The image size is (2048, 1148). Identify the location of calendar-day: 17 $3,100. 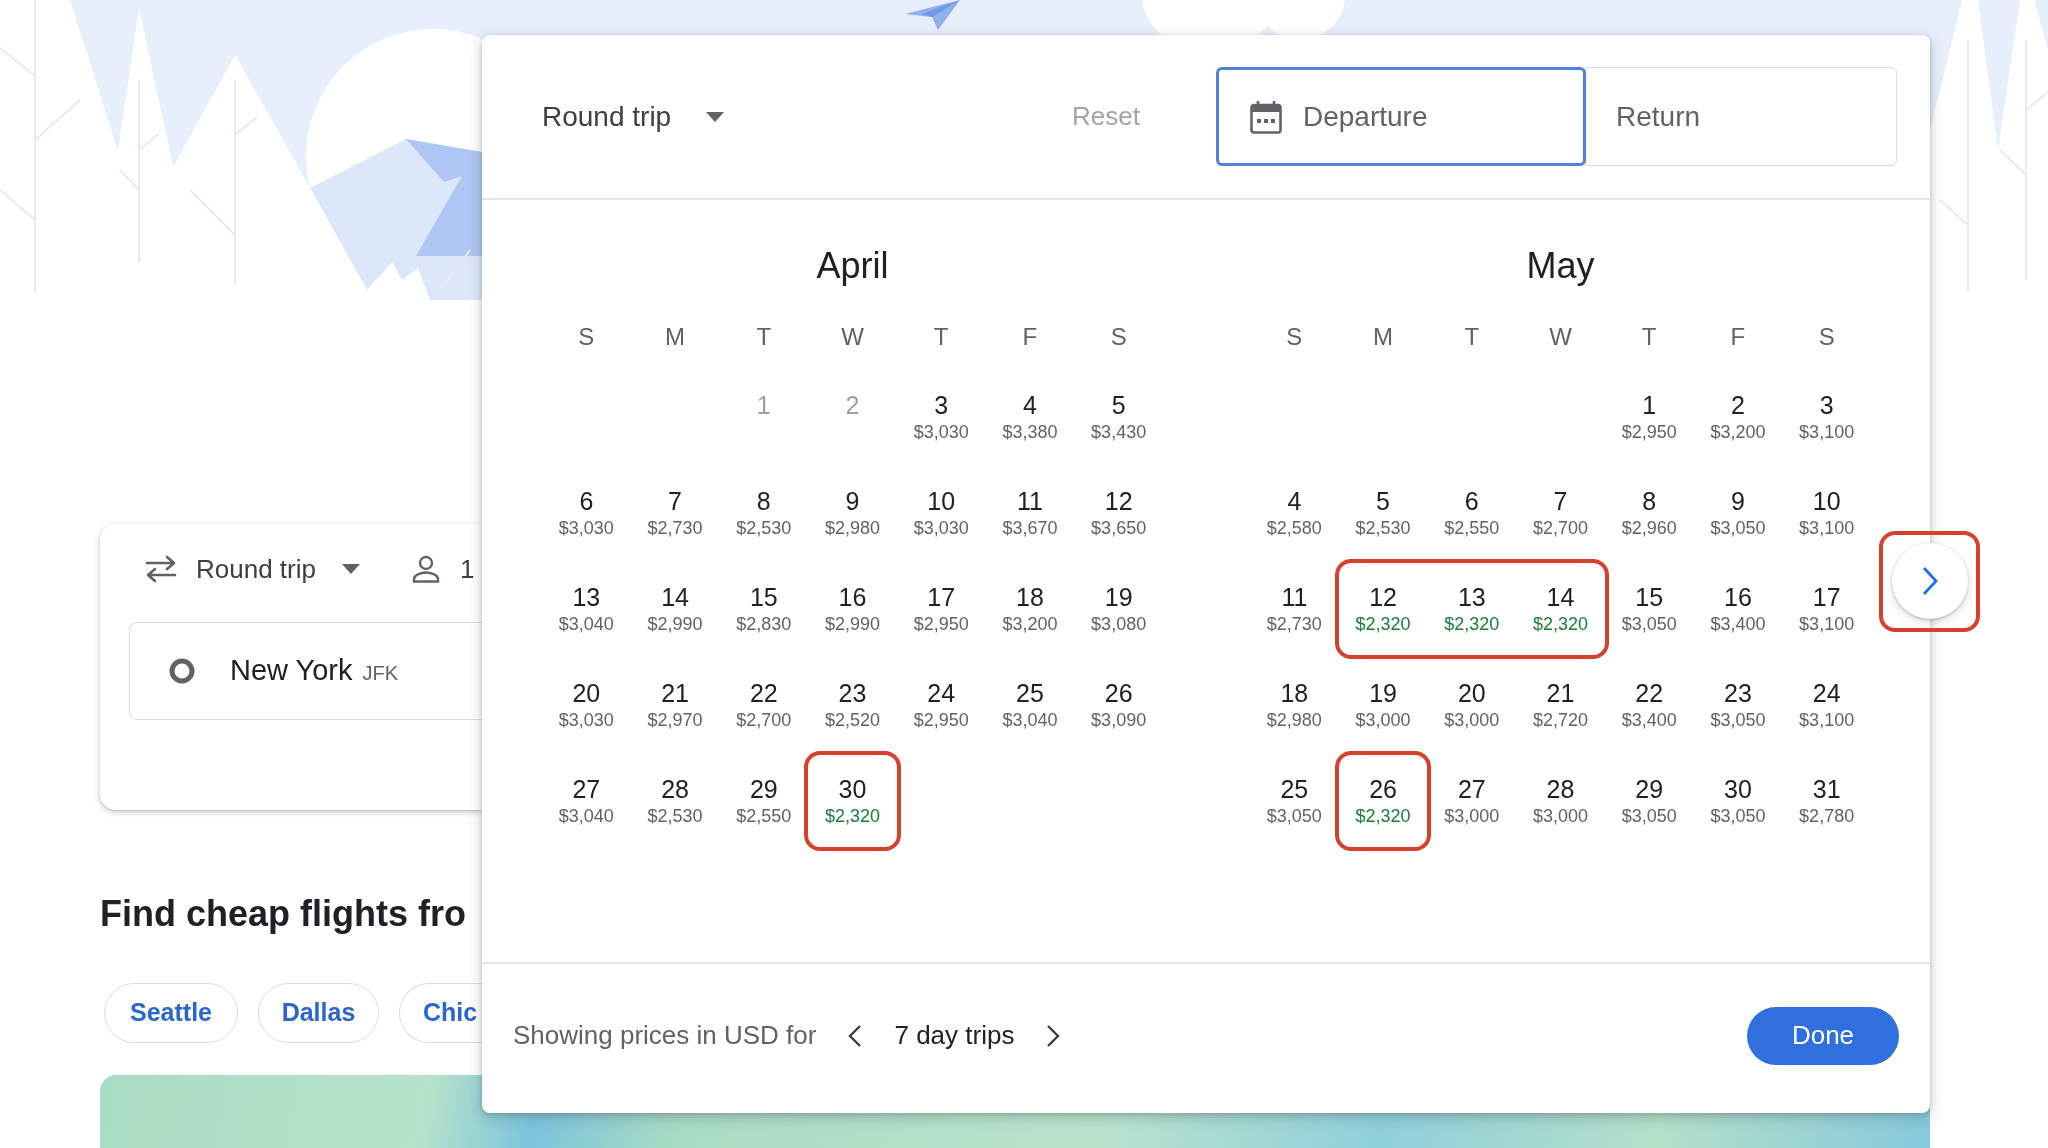
(1826, 609).